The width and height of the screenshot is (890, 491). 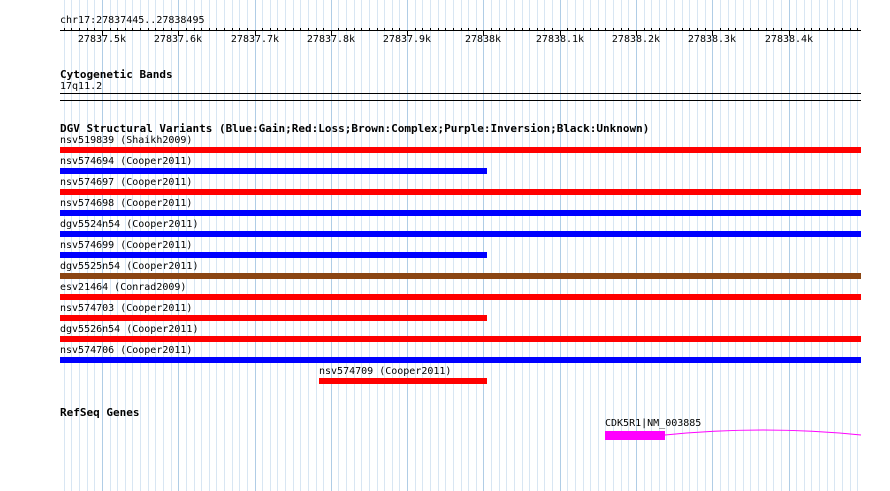 I want to click on cytoband-line-top, so click(x=460, y=93).